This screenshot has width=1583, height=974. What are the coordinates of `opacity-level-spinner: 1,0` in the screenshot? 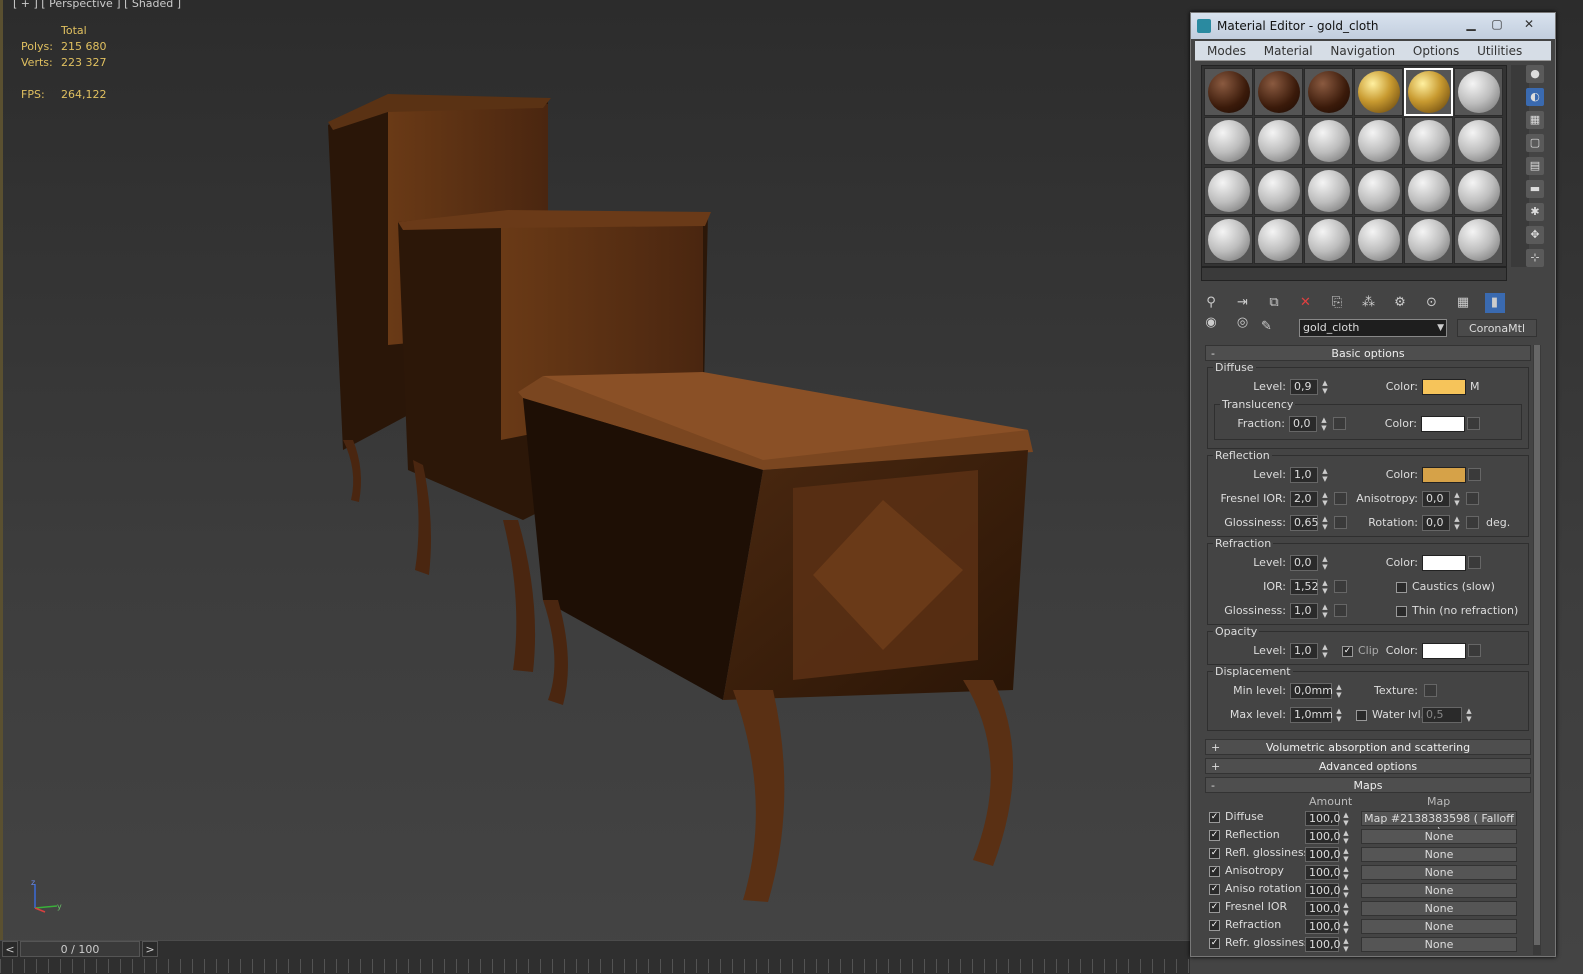 It's located at (1304, 651).